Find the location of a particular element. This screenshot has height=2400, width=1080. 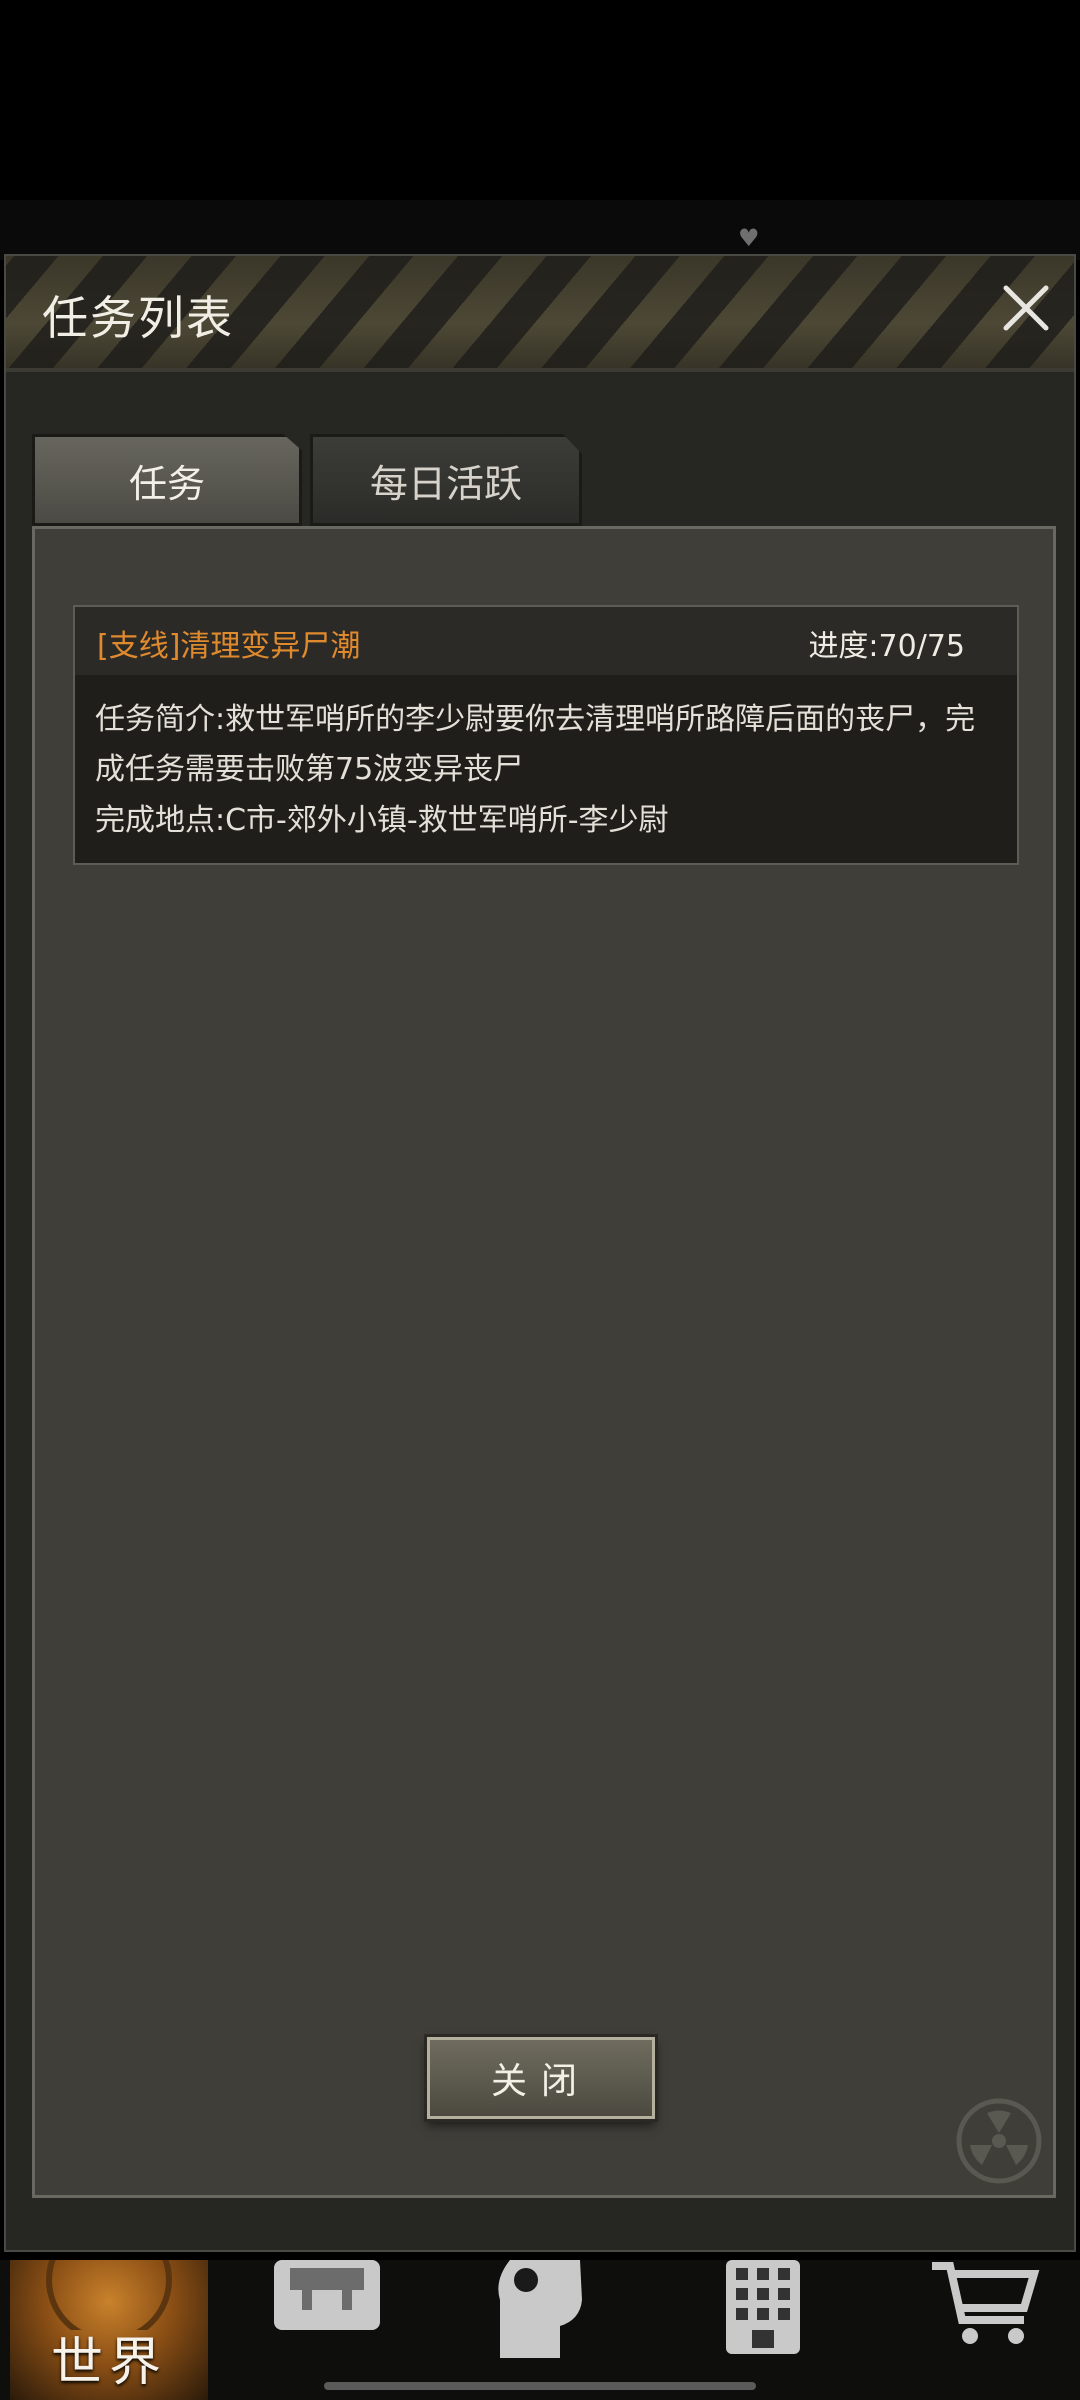

bottom-nav: 世界 is located at coordinates (540, 2330).